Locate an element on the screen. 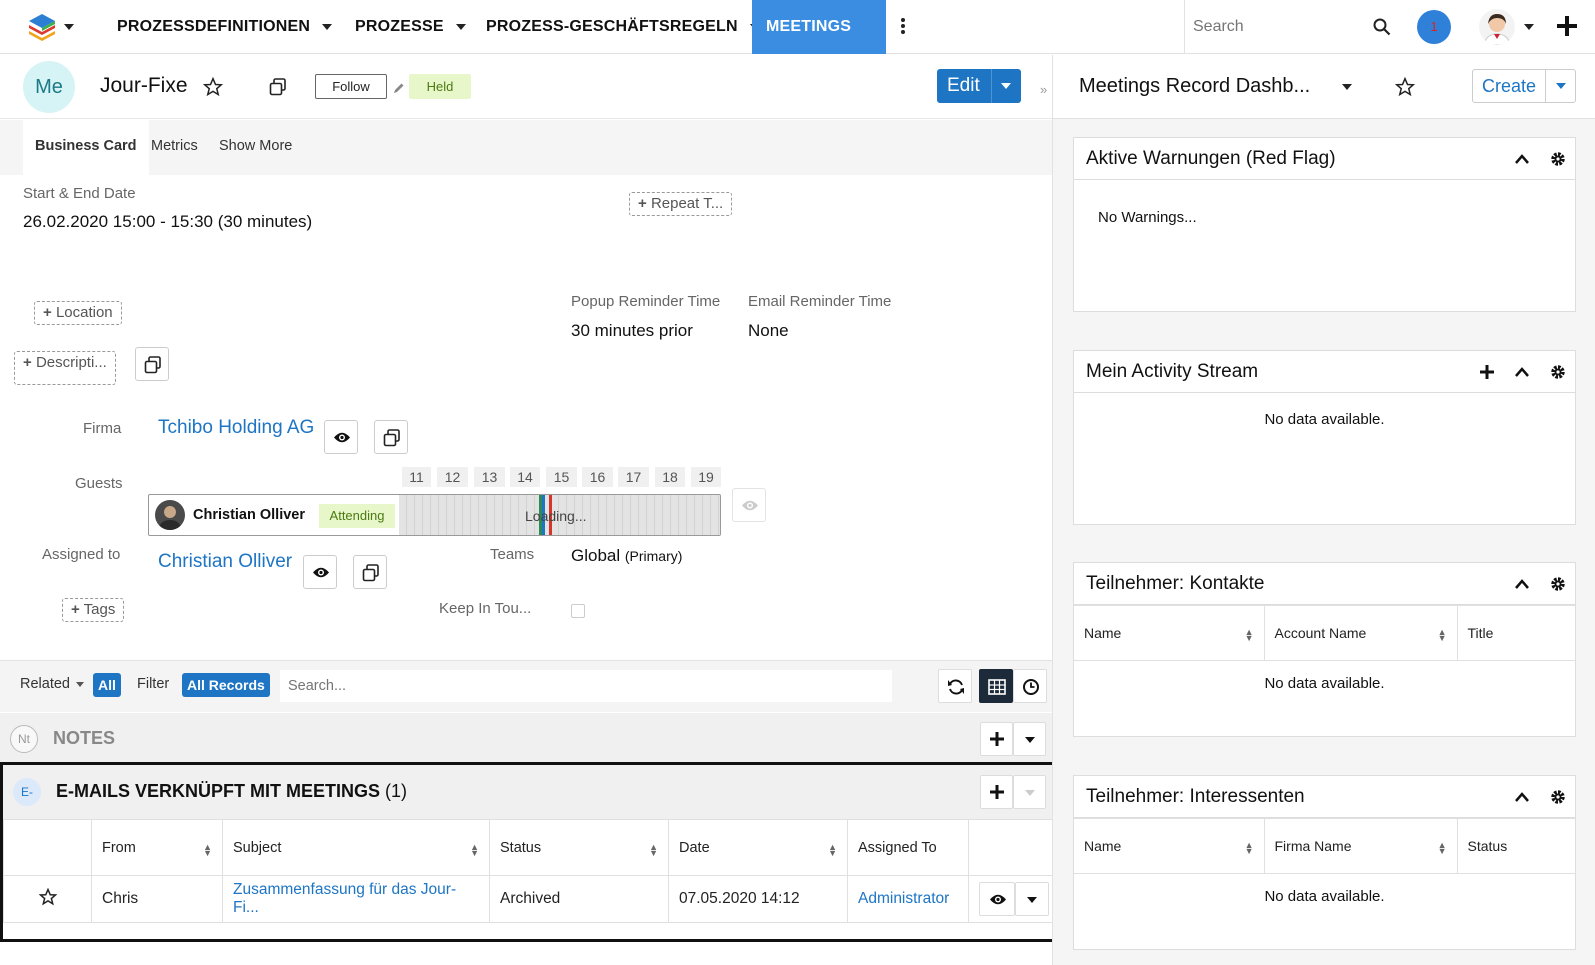 The height and width of the screenshot is (965, 1595). preview-assigned-button is located at coordinates (320, 572).